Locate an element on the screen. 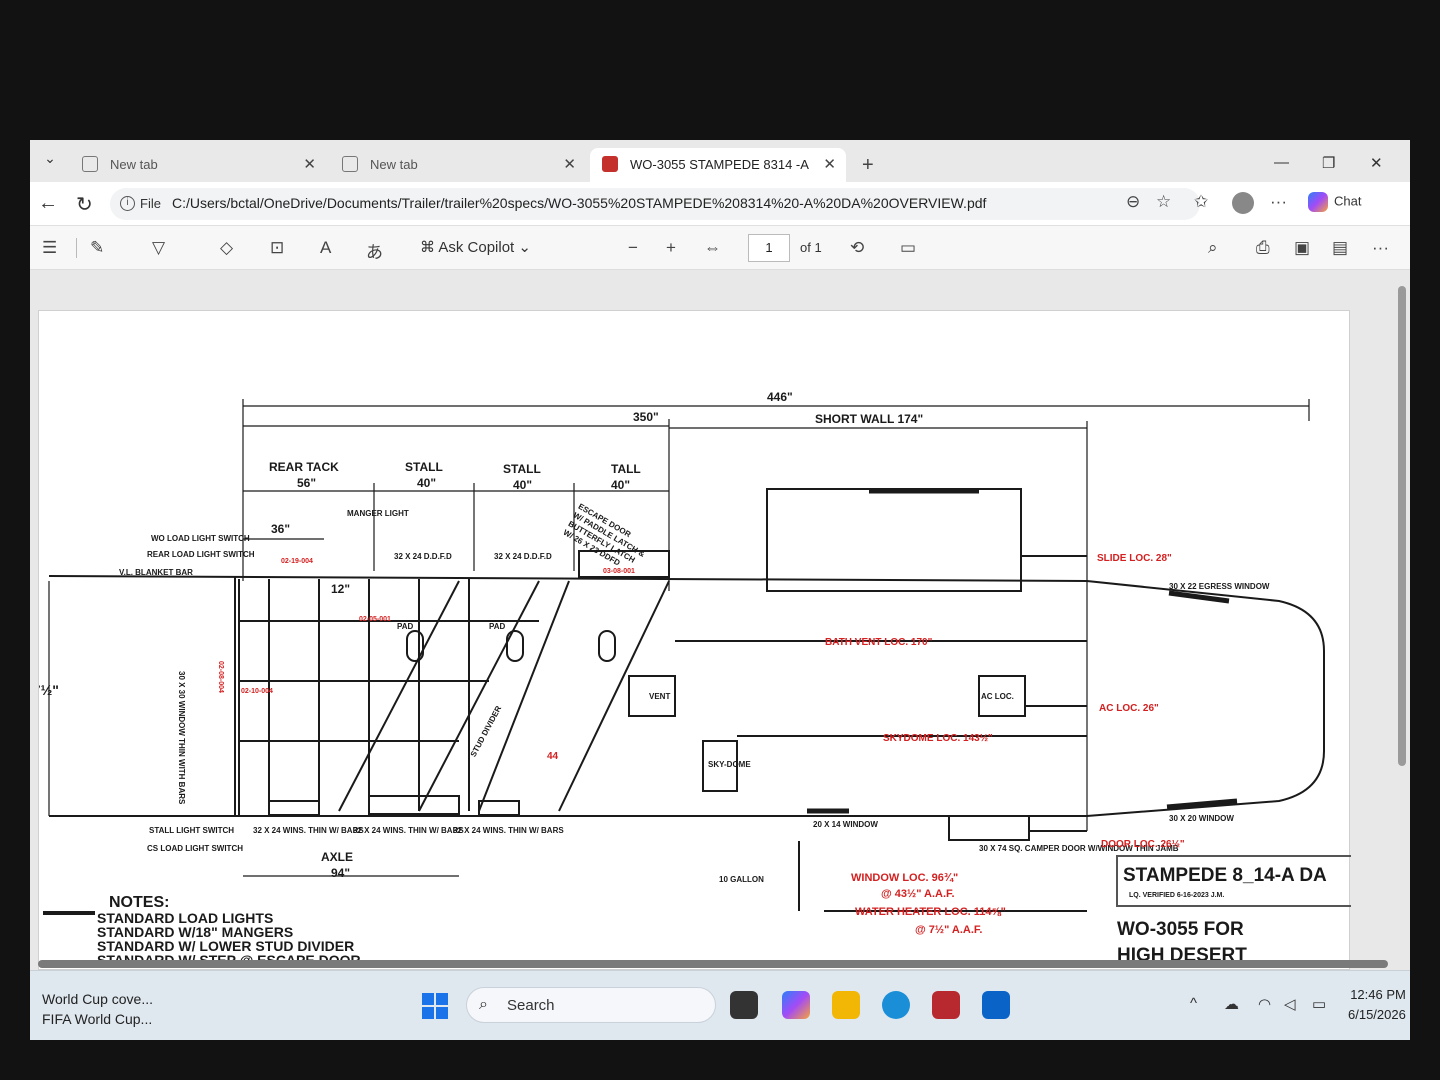  zoom-icon: ⊖ is located at coordinates (1133, 202).